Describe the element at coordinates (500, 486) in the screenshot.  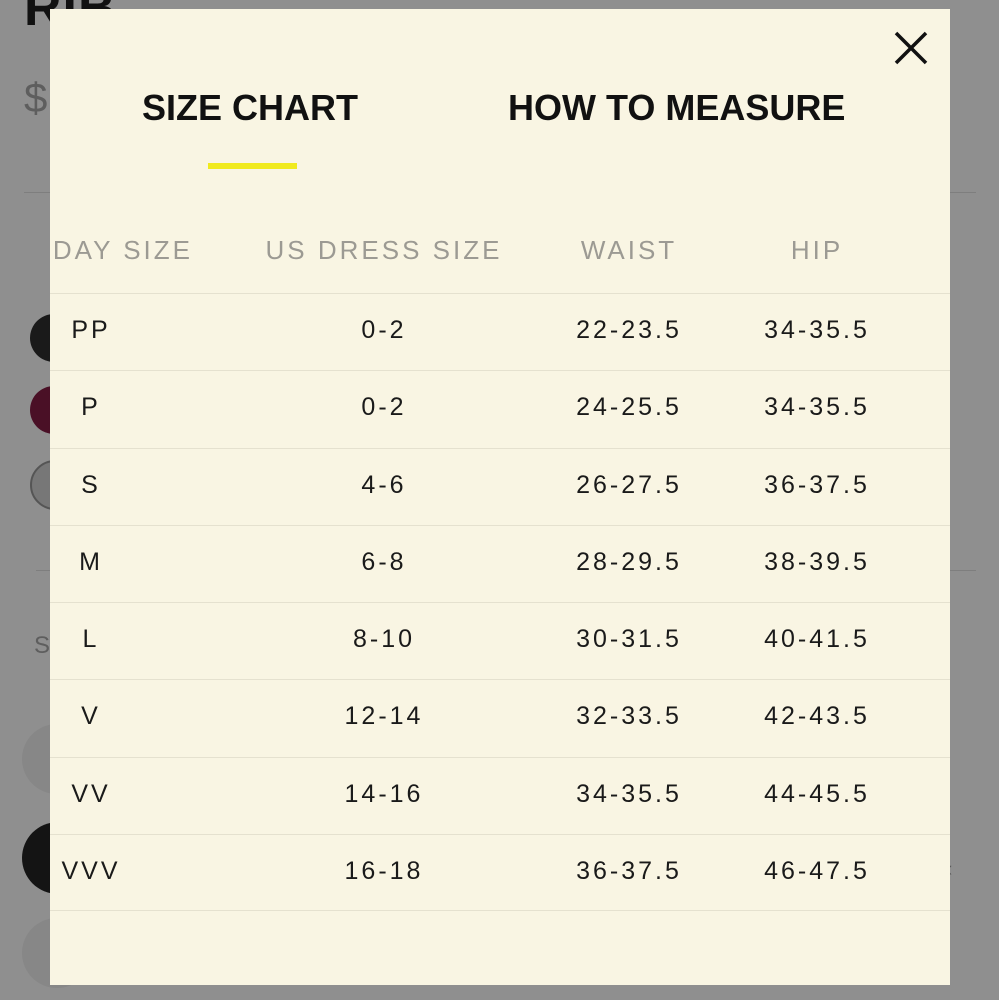
I see `table-row: S 4-6 26-27.5 36-37.5` at that location.